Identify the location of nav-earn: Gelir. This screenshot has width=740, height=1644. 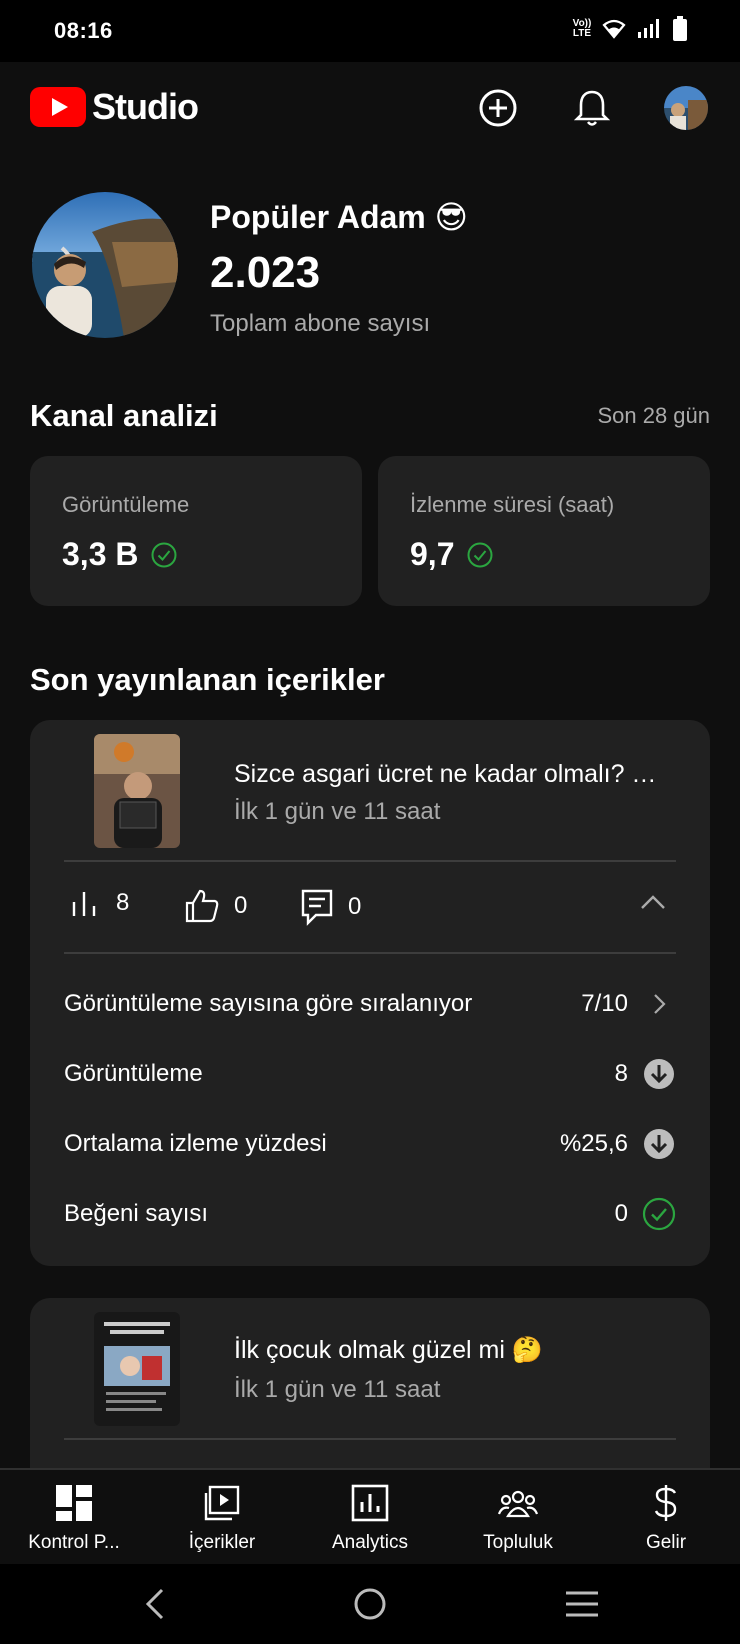
(666, 1517).